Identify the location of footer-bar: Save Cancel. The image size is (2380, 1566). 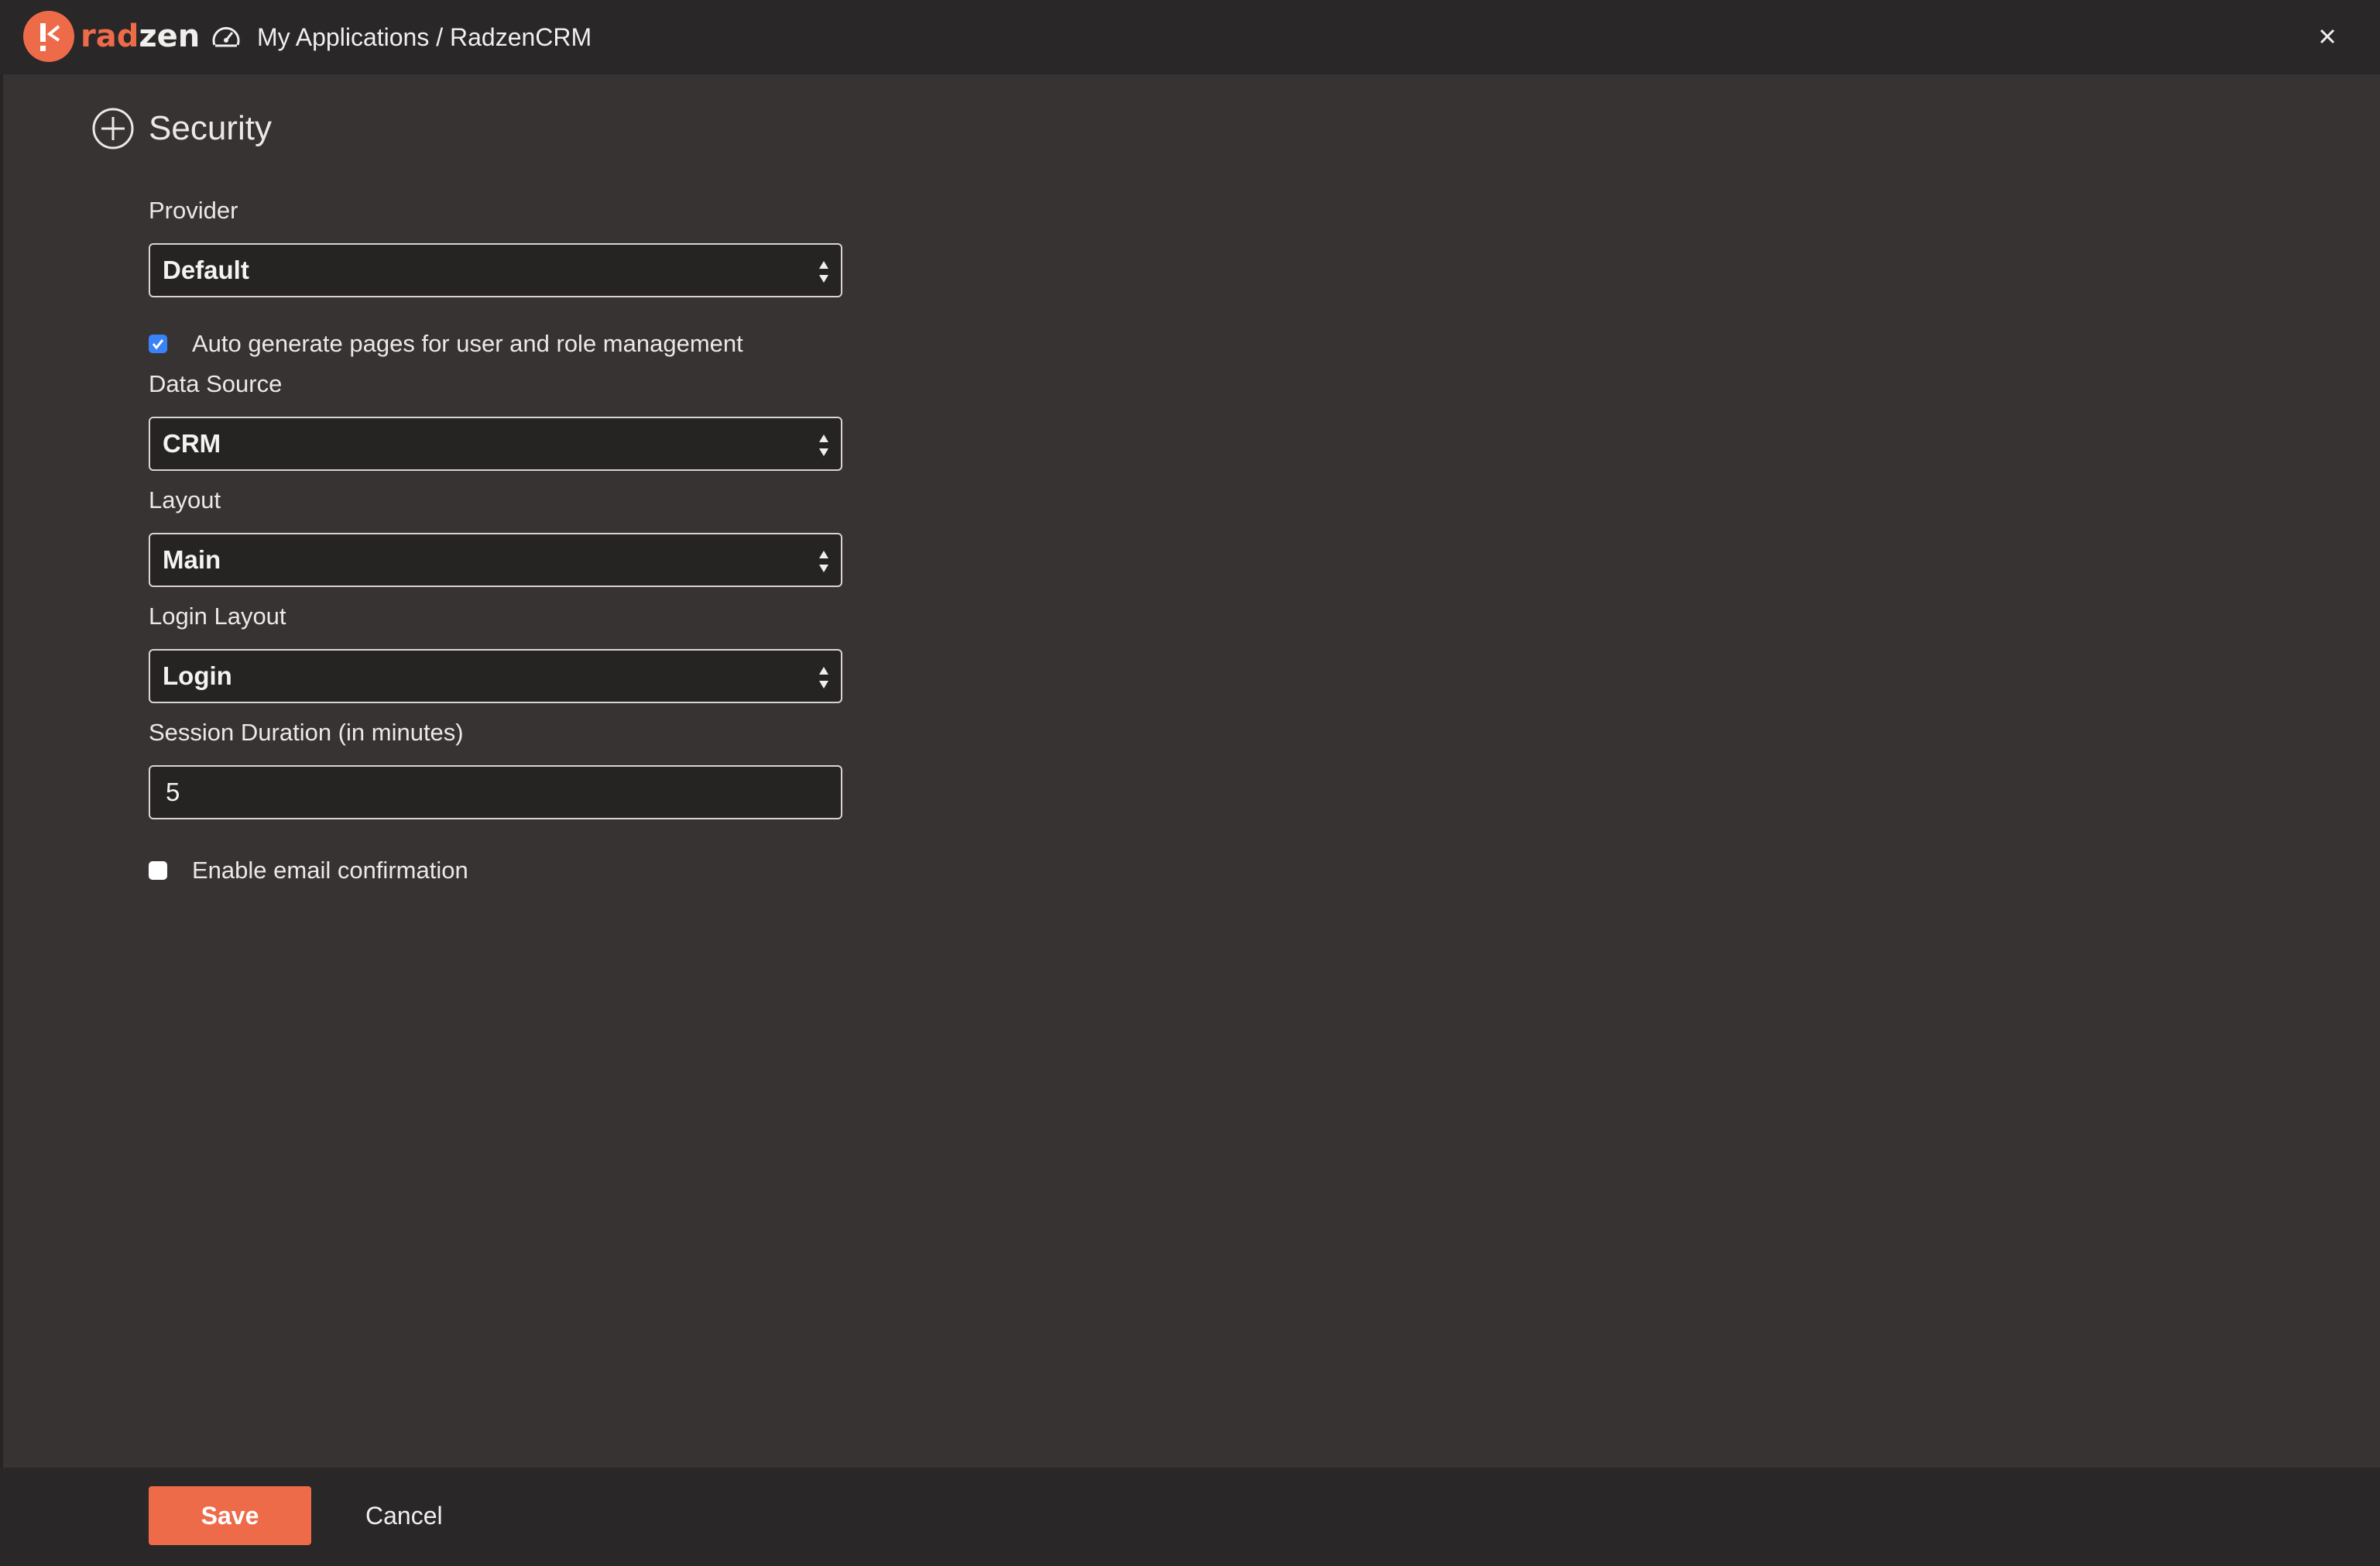
(1190, 1517).